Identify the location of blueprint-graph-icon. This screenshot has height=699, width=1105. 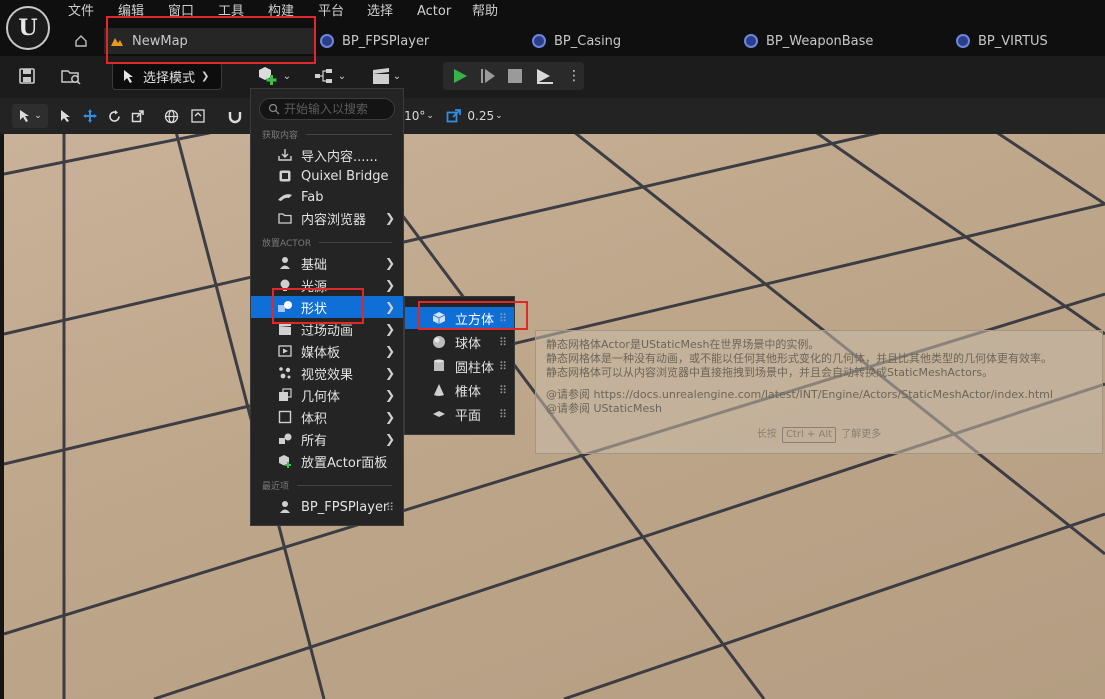
(323, 76).